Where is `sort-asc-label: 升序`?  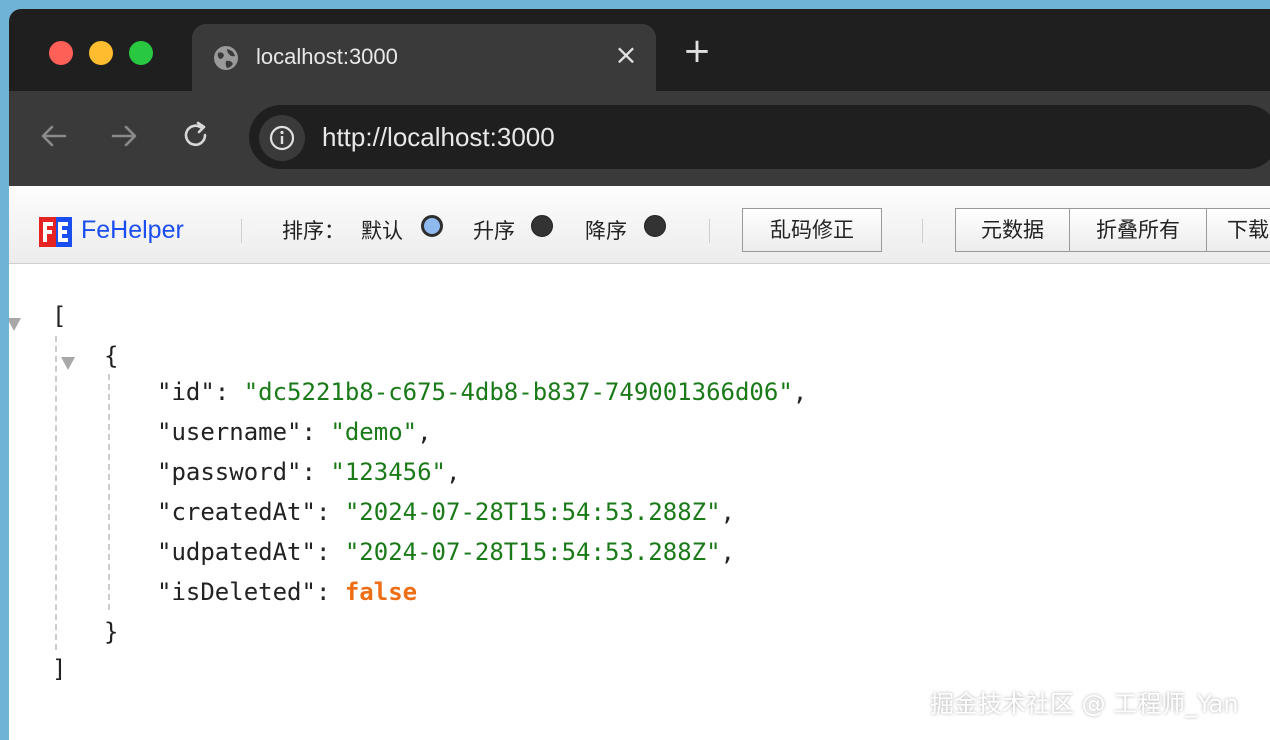
sort-asc-label: 升序 is located at coordinates (494, 231).